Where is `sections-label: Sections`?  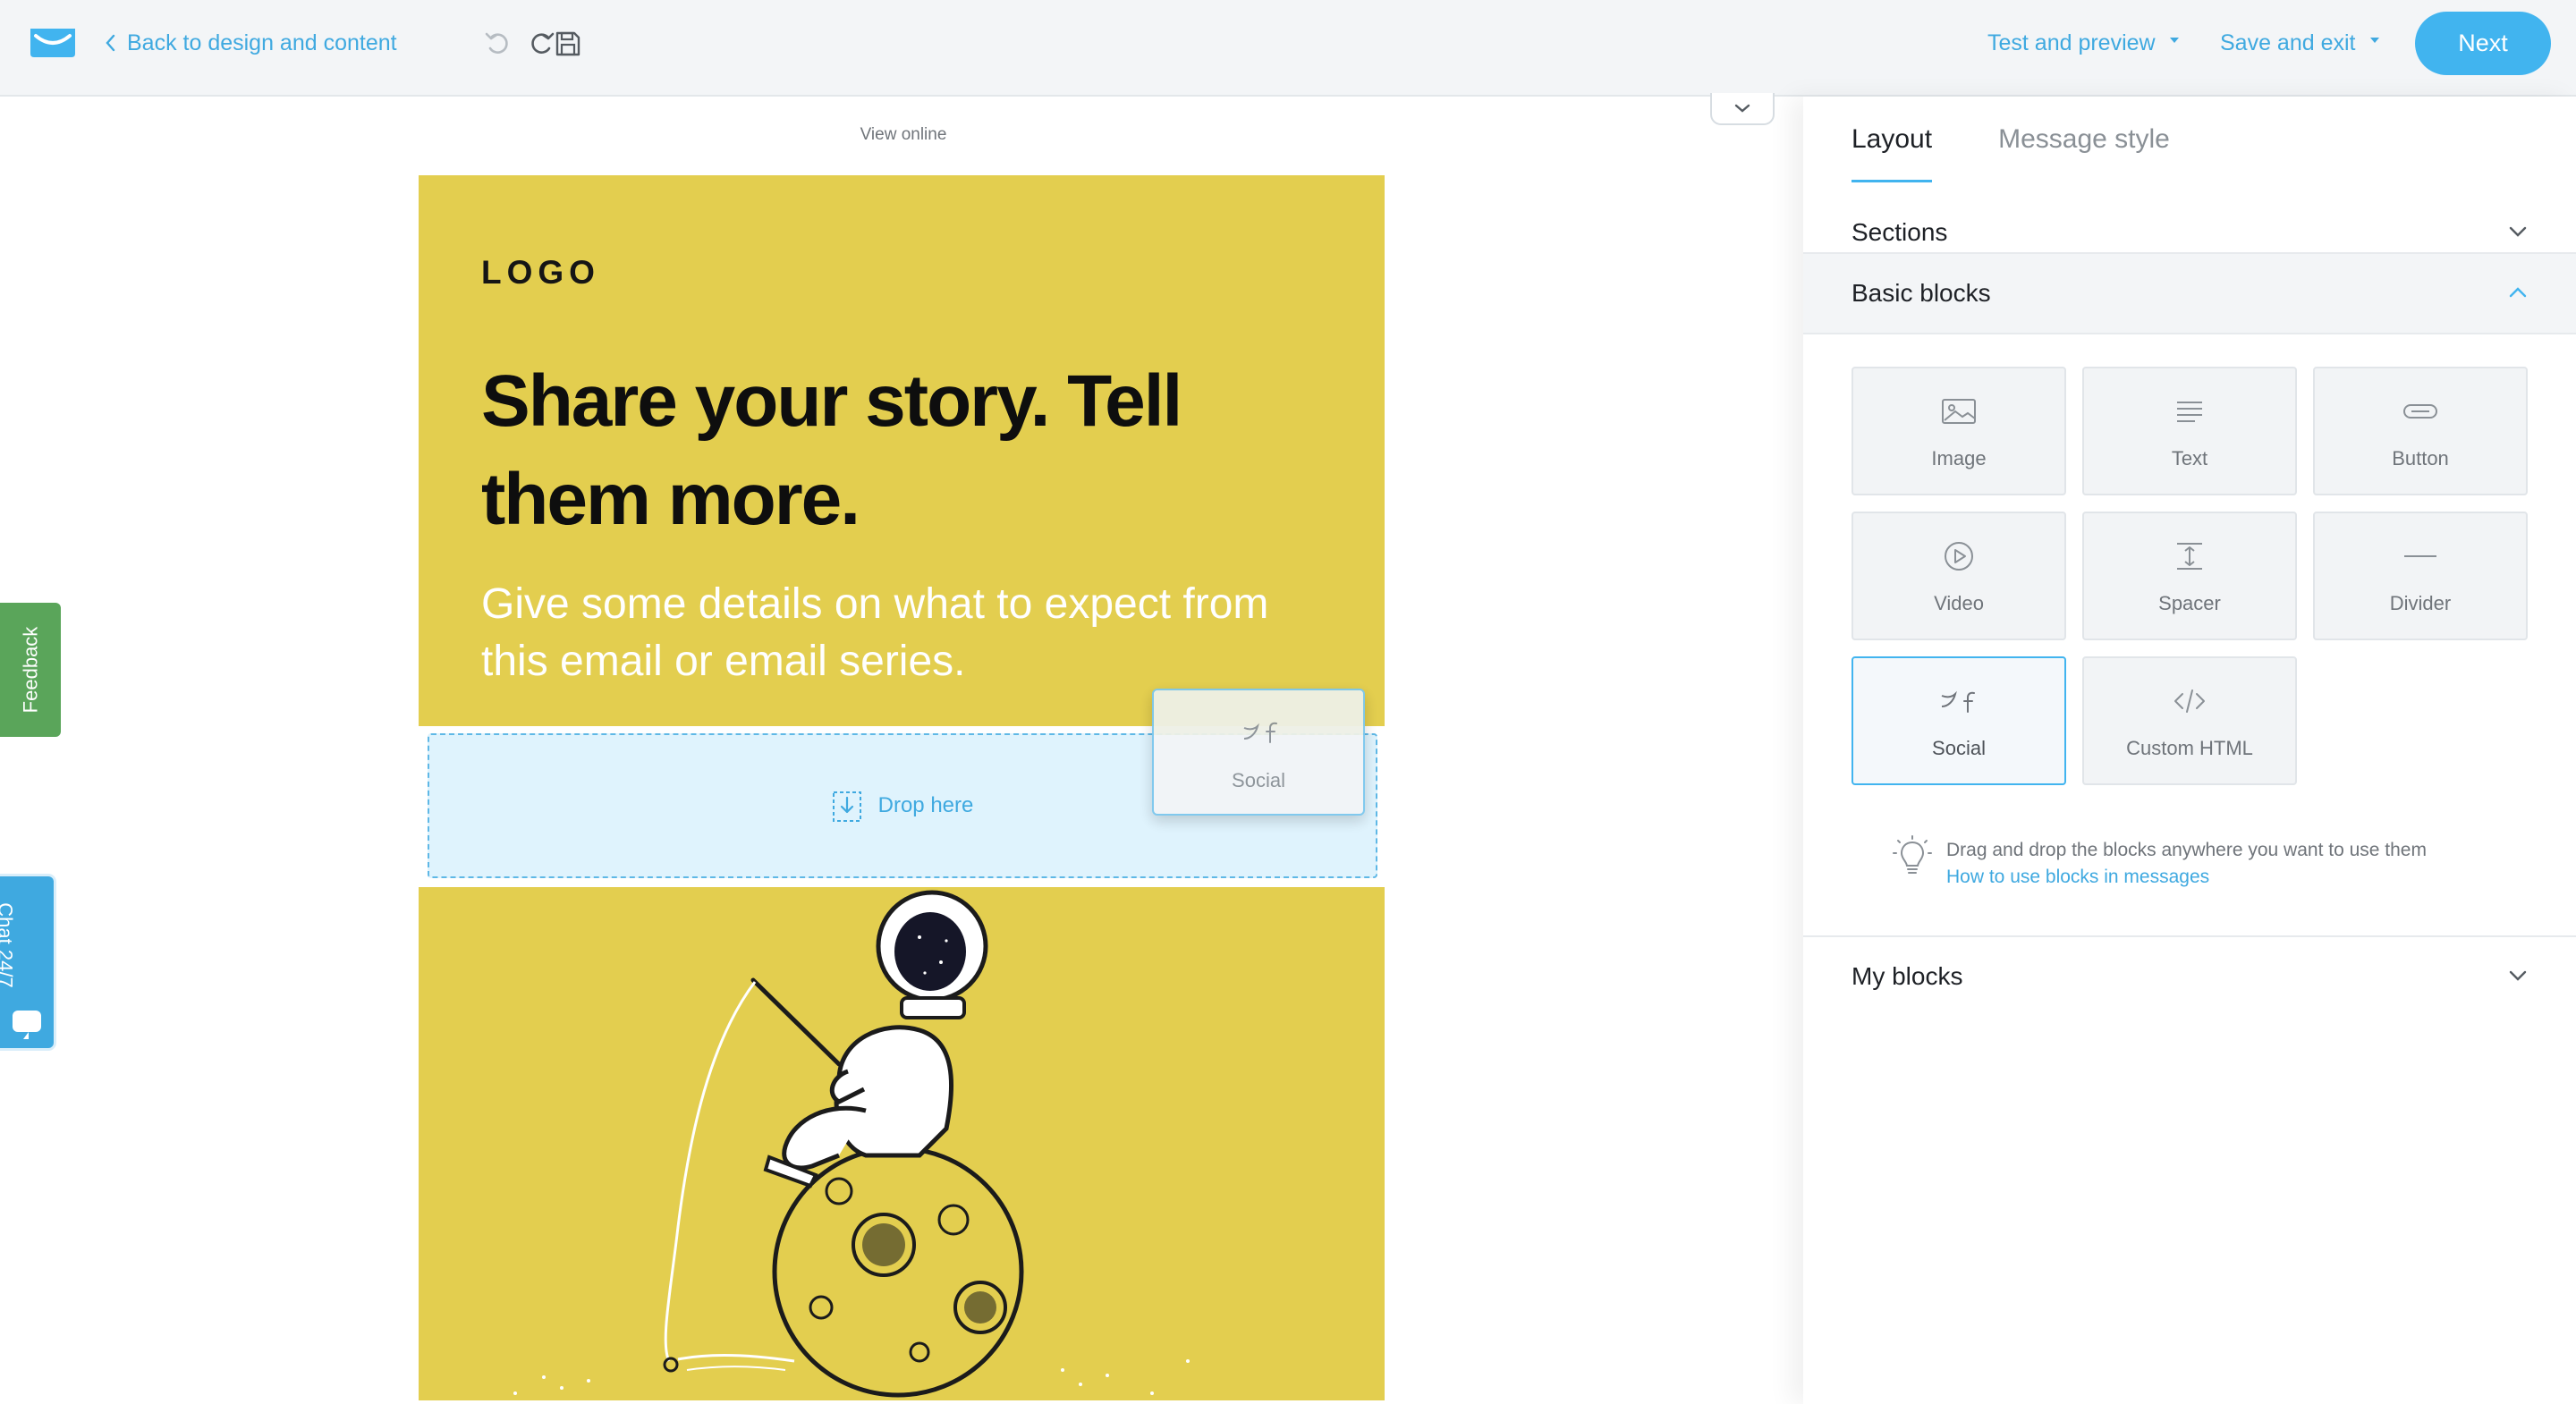 sections-label: Sections is located at coordinates (1900, 232).